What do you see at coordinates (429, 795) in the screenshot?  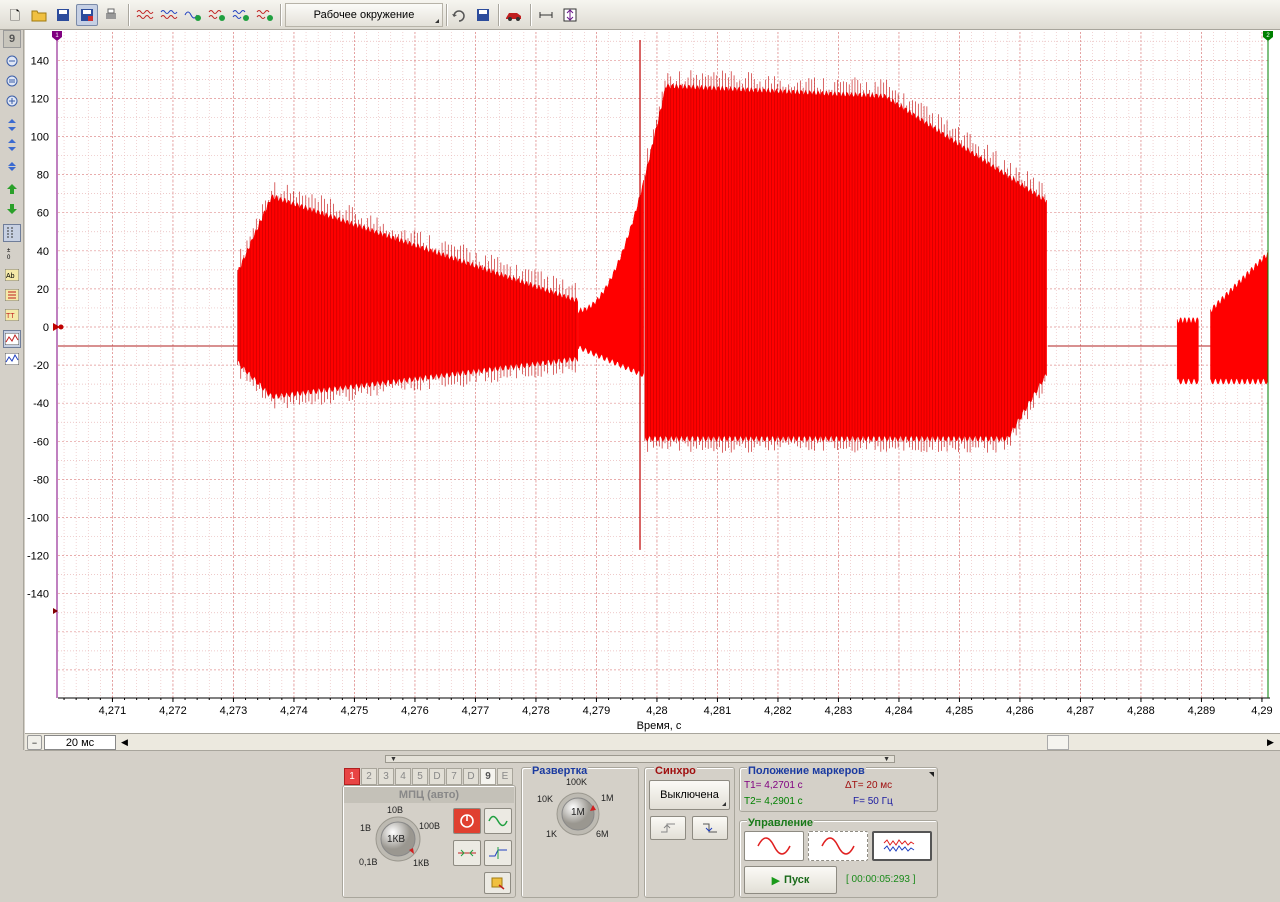 I see `channel-mode-label: МПЦ (авто)` at bounding box center [429, 795].